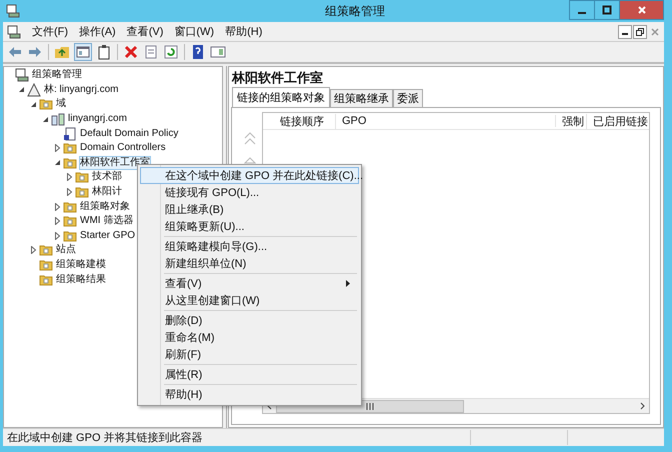  I want to click on restore-button, so click(640, 31).